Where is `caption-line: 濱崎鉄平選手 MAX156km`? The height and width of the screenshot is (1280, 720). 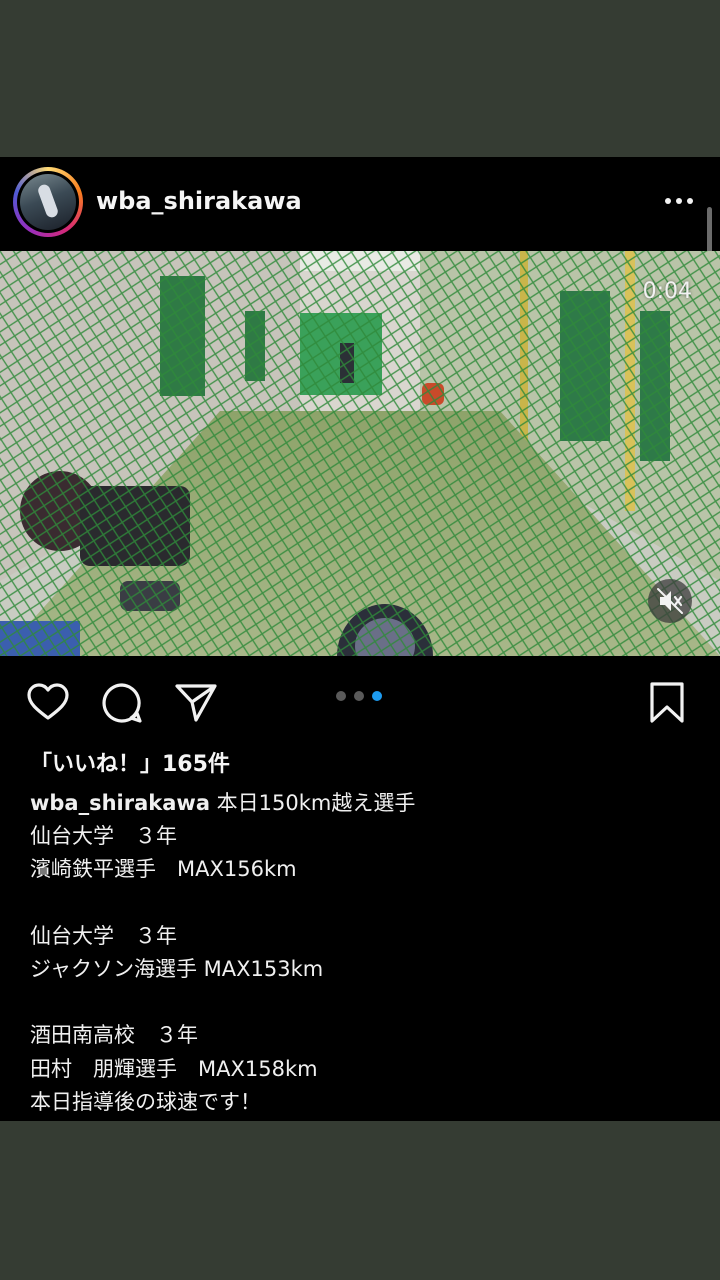
caption-line: 濱崎鉄平選手 MAX156km is located at coordinates (163, 869).